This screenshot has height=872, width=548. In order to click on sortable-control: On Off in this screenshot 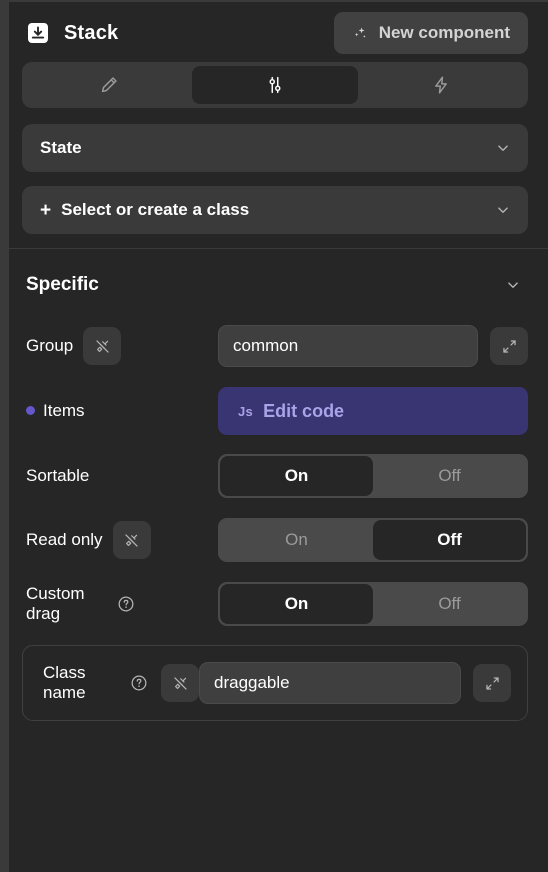, I will do `click(373, 476)`.